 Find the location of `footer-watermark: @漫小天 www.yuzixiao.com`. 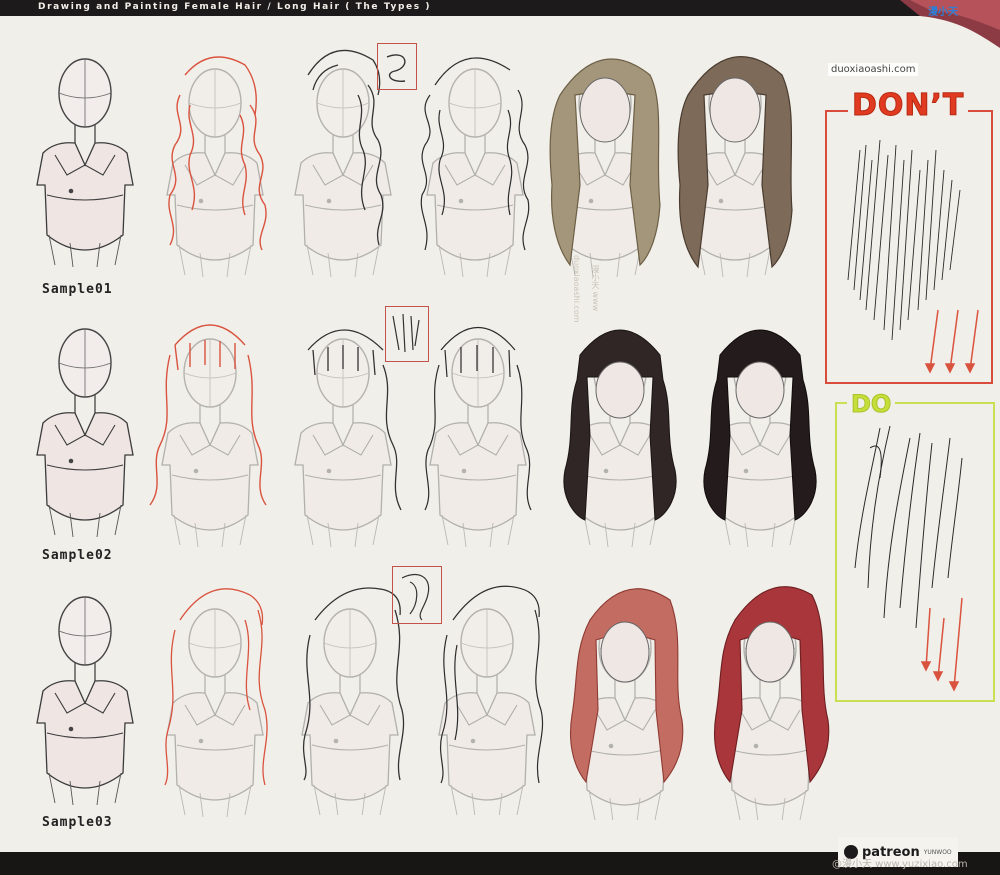

footer-watermark: @漫小天 www.yuzixiao.com is located at coordinates (900, 864).